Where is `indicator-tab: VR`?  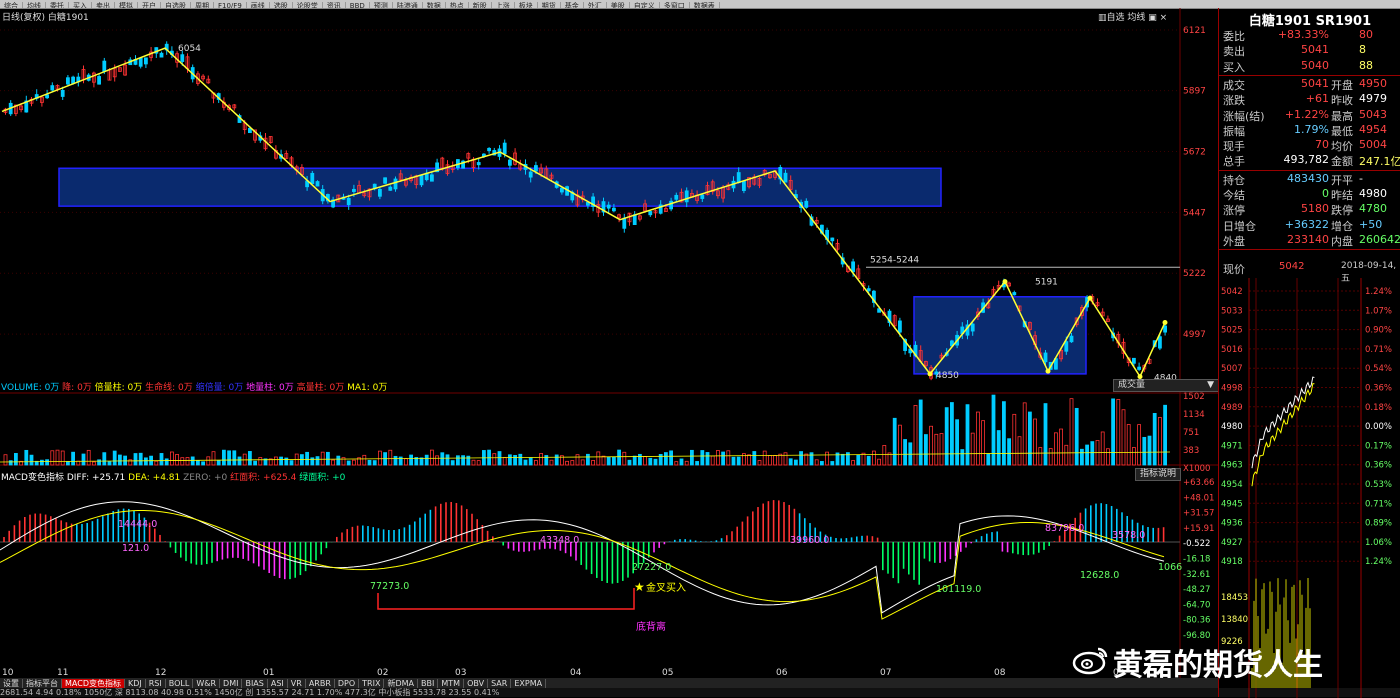 indicator-tab: VR is located at coordinates (297, 683).